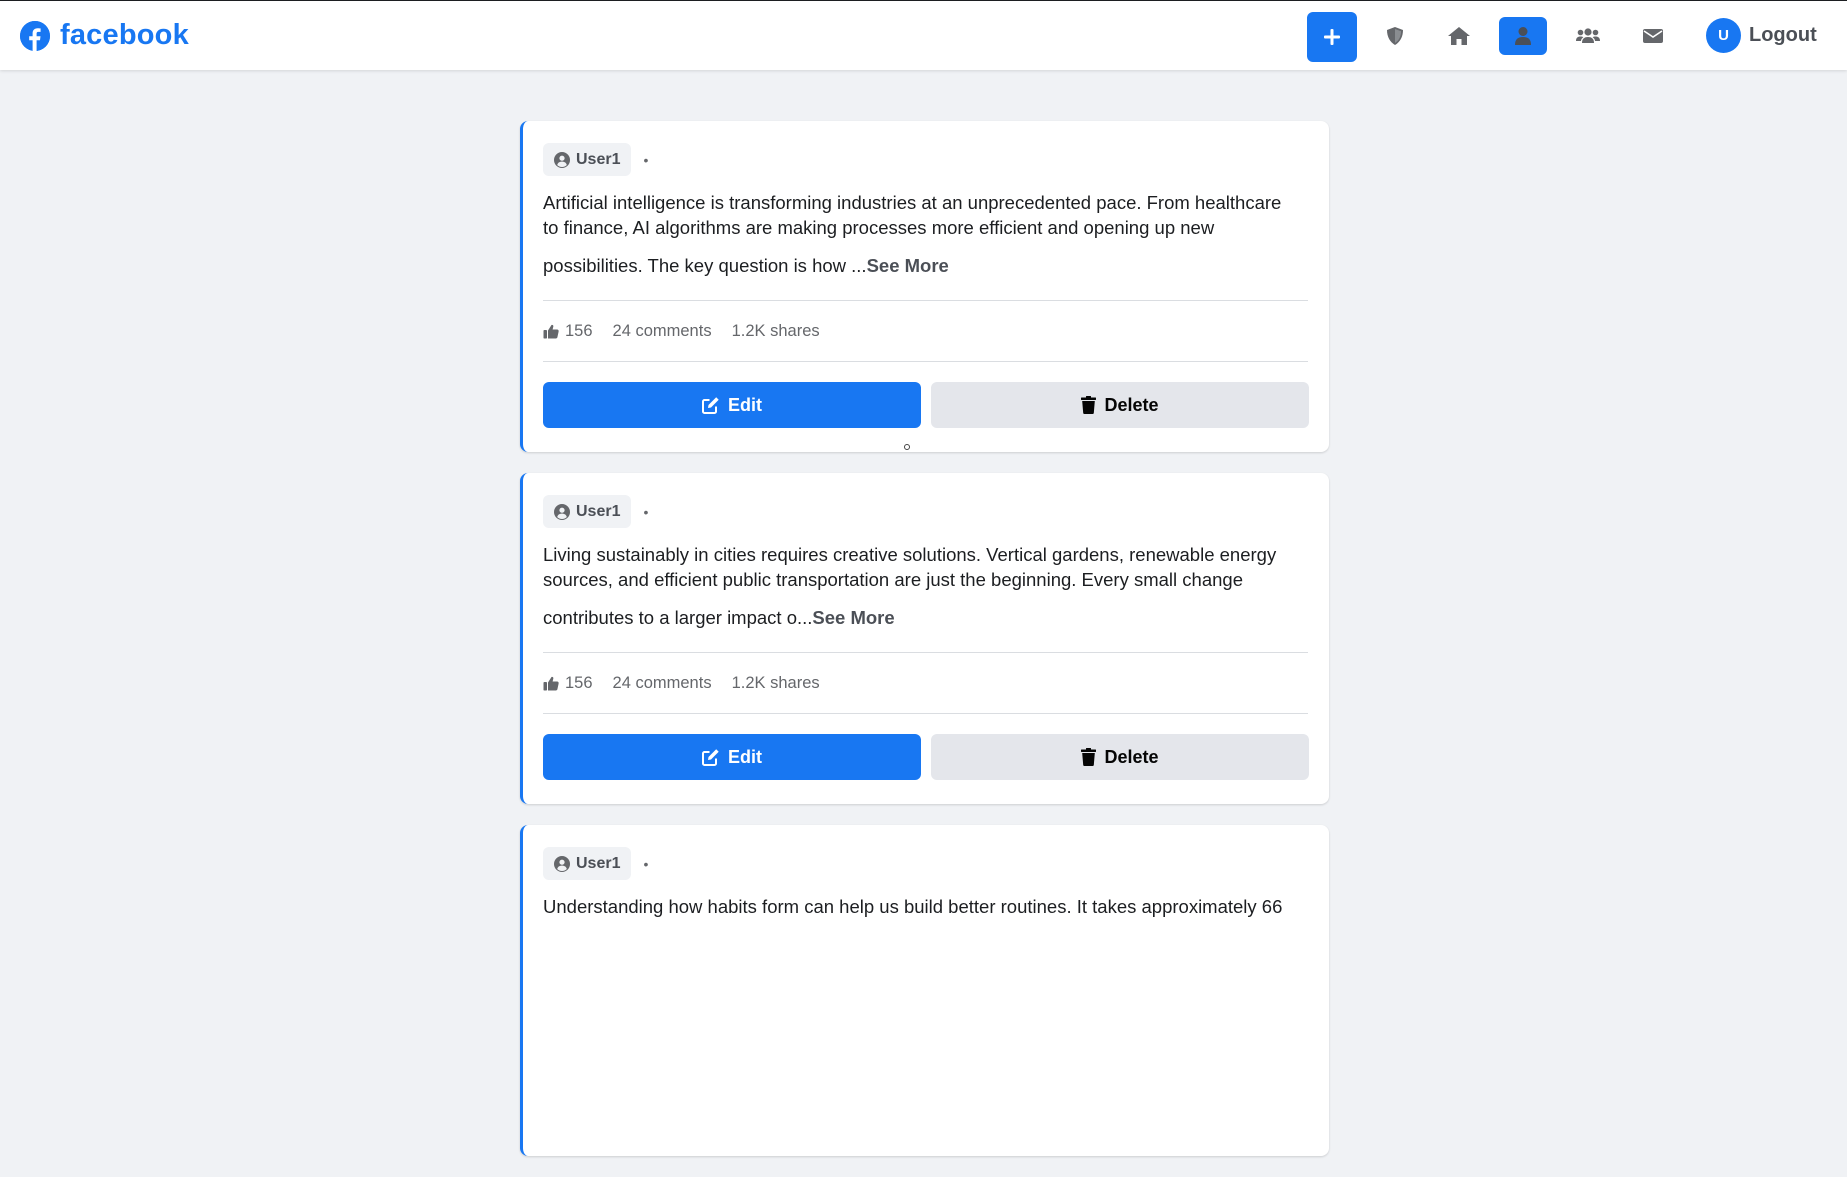  I want to click on friends-button, so click(1588, 36).